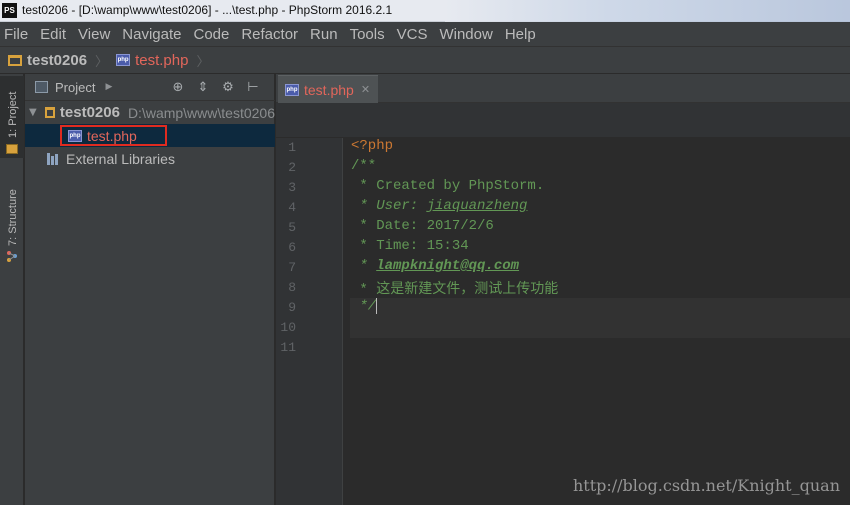 The image size is (850, 505). What do you see at coordinates (89, 112) in the screenshot?
I see `tree-root-name: test0206` at bounding box center [89, 112].